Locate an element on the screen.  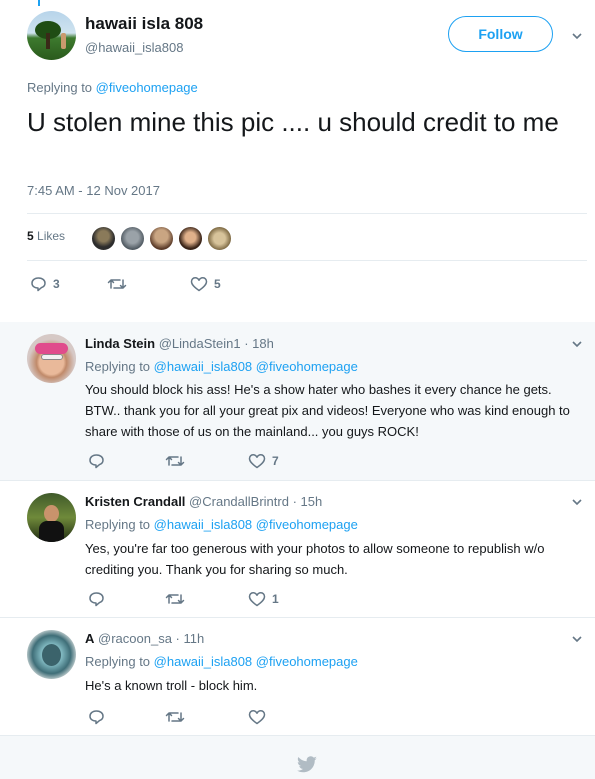
mention-link: @fiveohomepage is located at coordinates (147, 87).